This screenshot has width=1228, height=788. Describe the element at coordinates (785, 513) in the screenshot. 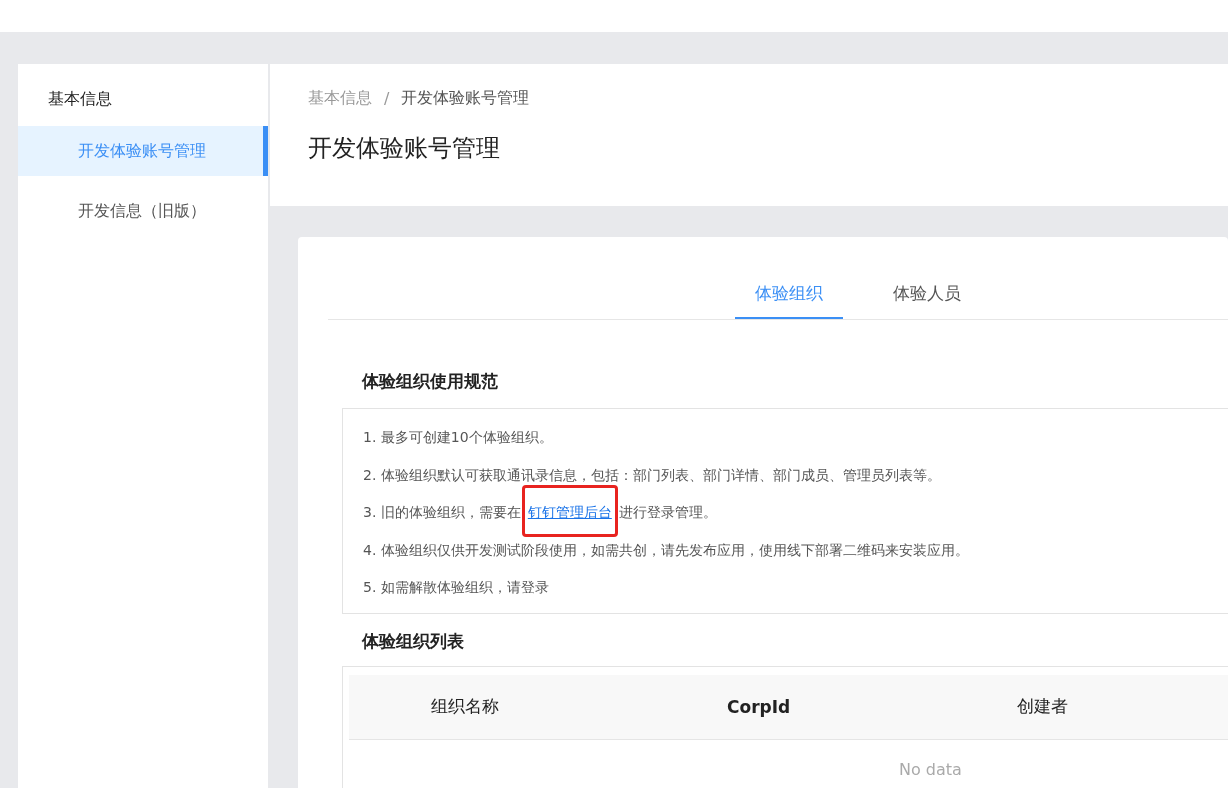

I see `rule-text: 3. 旧的体验组织，需要在 钉钉管理后台 进行登录管理。` at that location.